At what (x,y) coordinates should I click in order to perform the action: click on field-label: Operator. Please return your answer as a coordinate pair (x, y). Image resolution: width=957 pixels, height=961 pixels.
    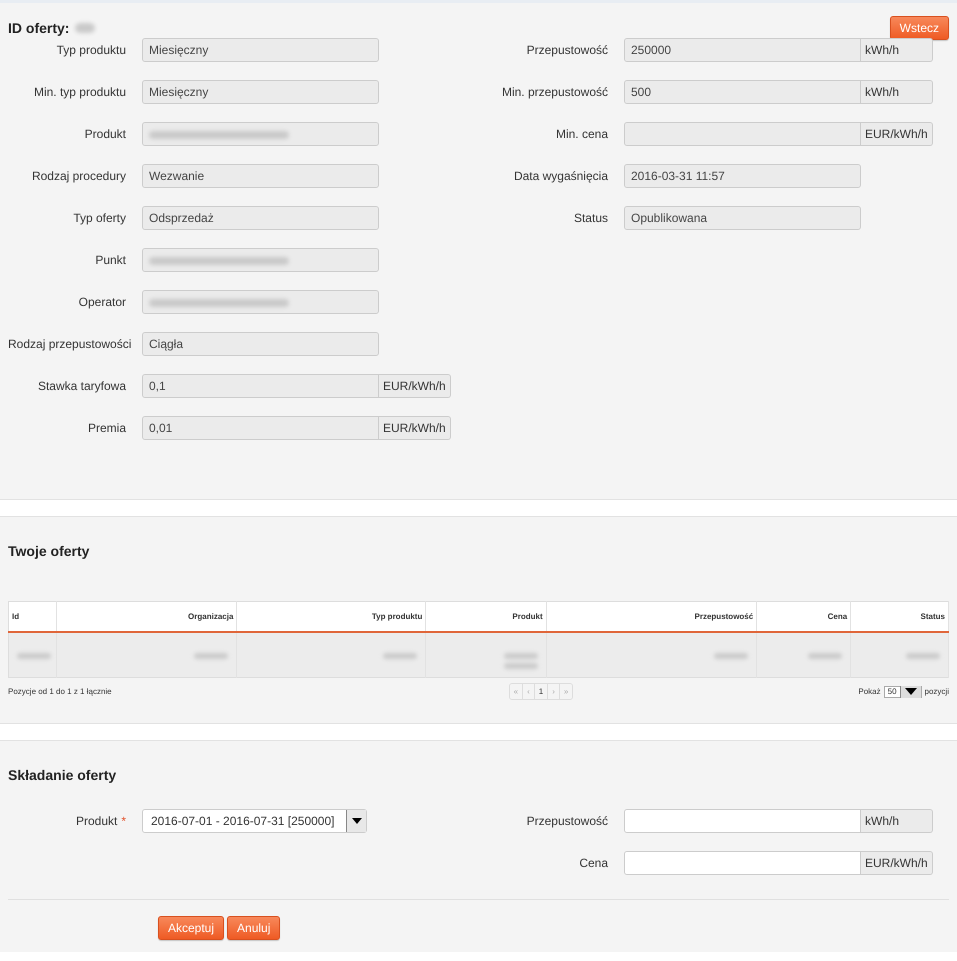
    Looking at the image, I should click on (102, 302).